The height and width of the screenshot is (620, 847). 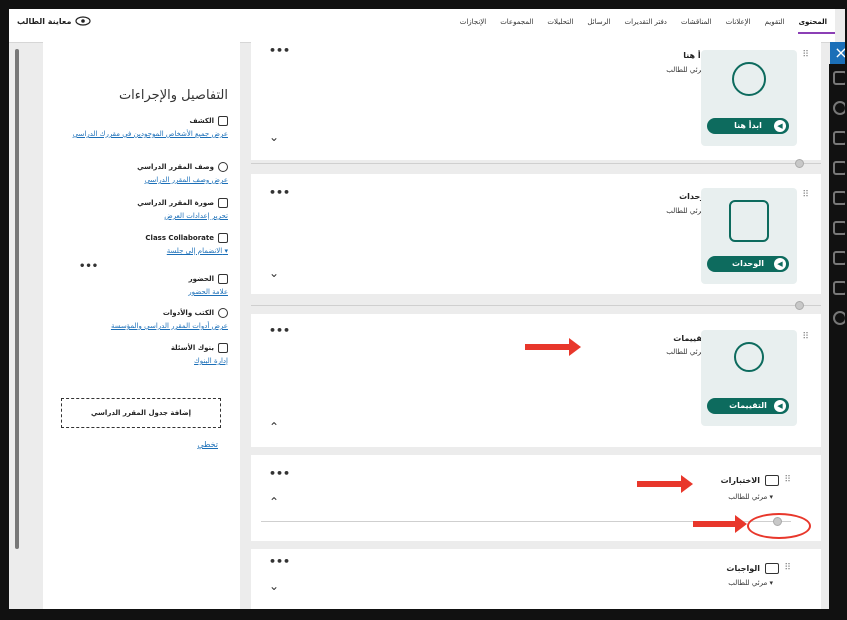 What do you see at coordinates (646, 22) in the screenshot?
I see `tab-gradebook: دفتر التقديرات` at bounding box center [646, 22].